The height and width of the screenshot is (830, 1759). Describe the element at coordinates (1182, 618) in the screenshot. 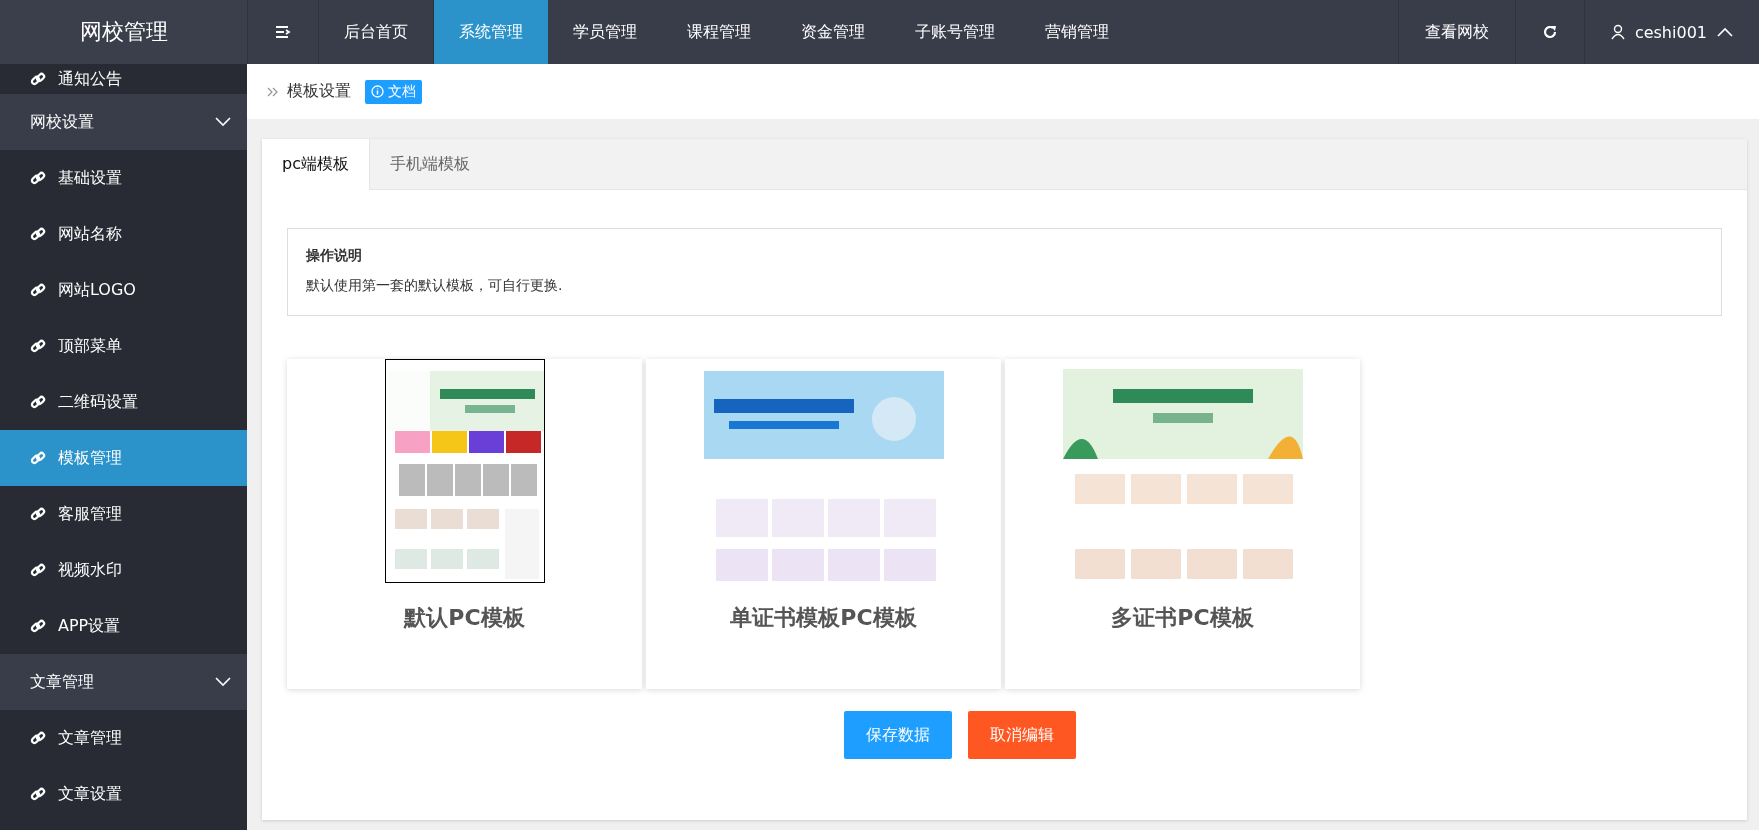

I see `template-name: 多证书PC模板` at that location.